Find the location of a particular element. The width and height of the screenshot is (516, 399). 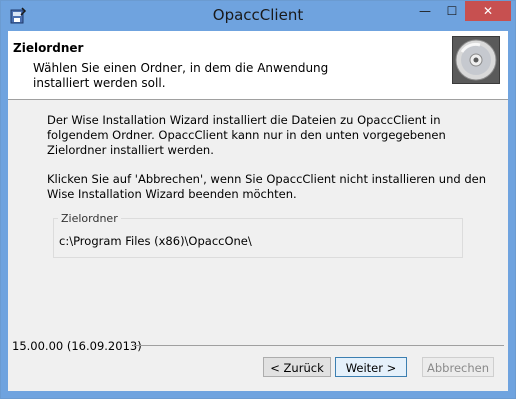

version-label: 15.00.00 (16.09.2013) is located at coordinates (77, 346).